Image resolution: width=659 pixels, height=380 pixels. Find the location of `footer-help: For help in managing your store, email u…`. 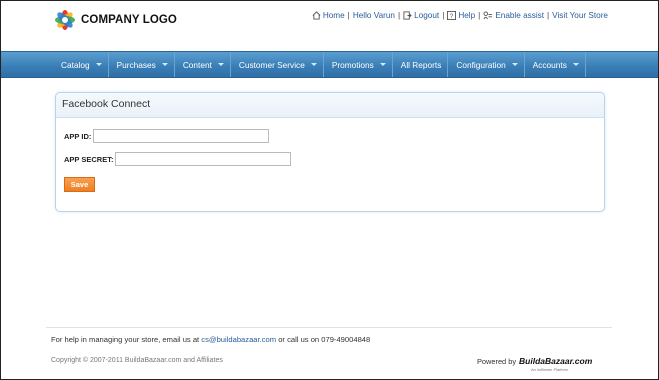

footer-help: For help in managing your store, email u… is located at coordinates (210, 339).